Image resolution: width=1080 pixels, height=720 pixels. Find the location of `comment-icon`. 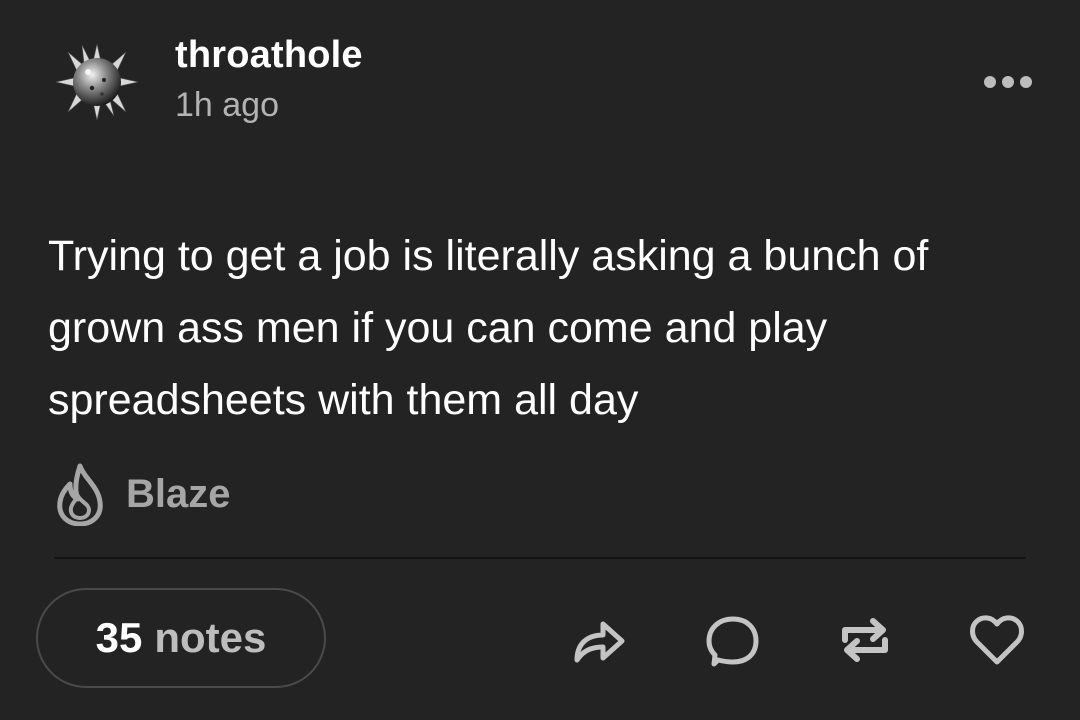

comment-icon is located at coordinates (732, 641).